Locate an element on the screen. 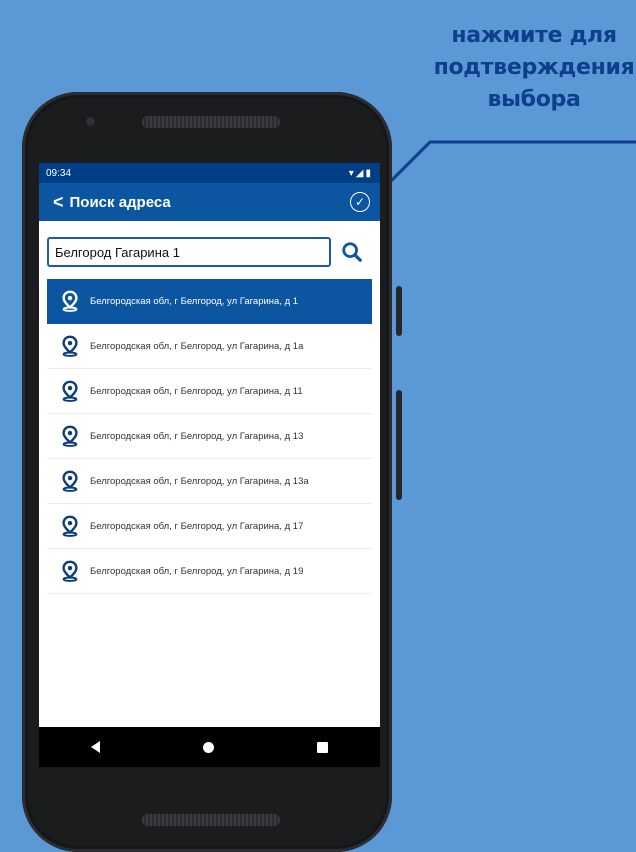 This screenshot has width=636, height=852. hint-line-2: подтверждения is located at coordinates (534, 67).